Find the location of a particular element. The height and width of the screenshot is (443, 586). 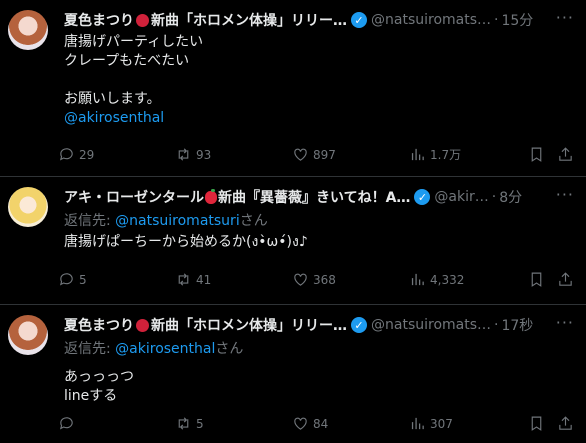

reply-context: 返信先: @akirosenthalさん is located at coordinates (317, 348).